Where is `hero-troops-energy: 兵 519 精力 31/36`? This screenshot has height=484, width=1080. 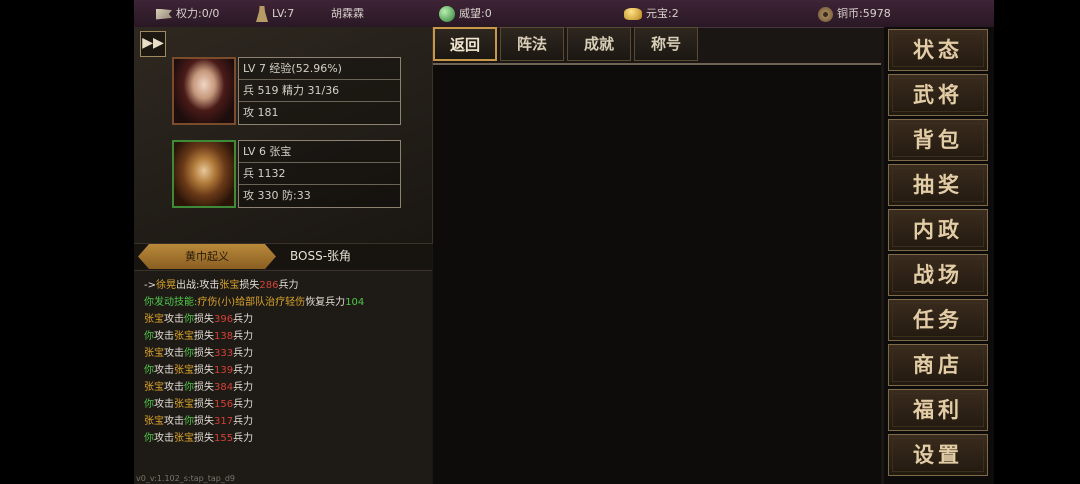
hero-troops-energy: 兵 519 精力 31/36 is located at coordinates (319, 91).